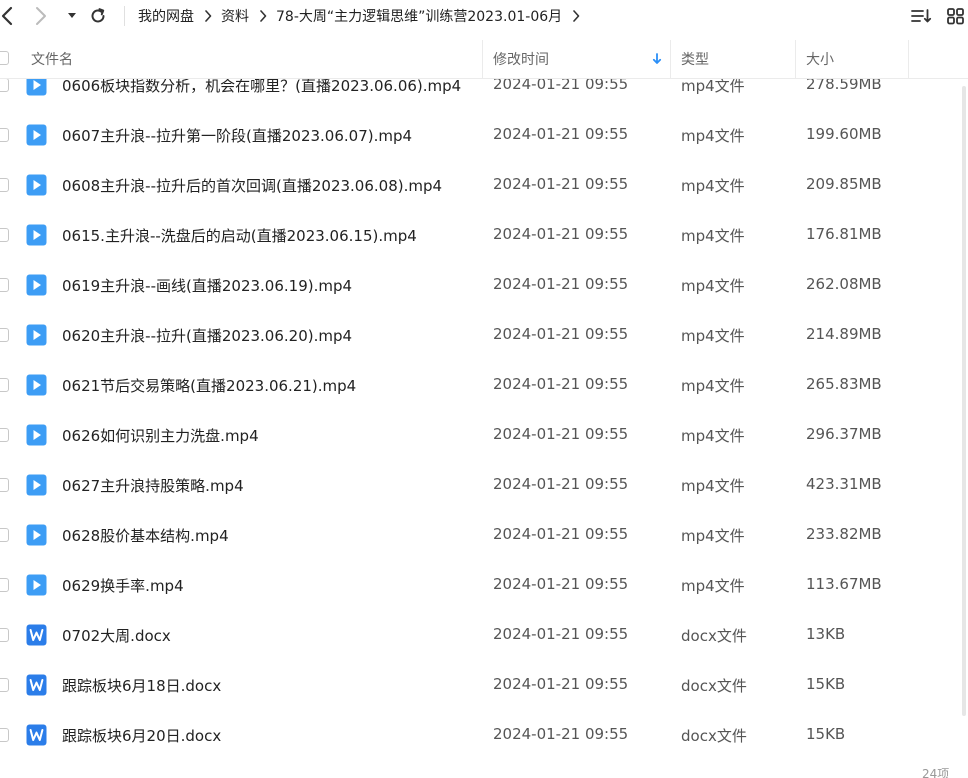 The height and width of the screenshot is (778, 968). Describe the element at coordinates (153, 486) in the screenshot. I see `file-name: 0627主升浪持股策略.mp4` at that location.